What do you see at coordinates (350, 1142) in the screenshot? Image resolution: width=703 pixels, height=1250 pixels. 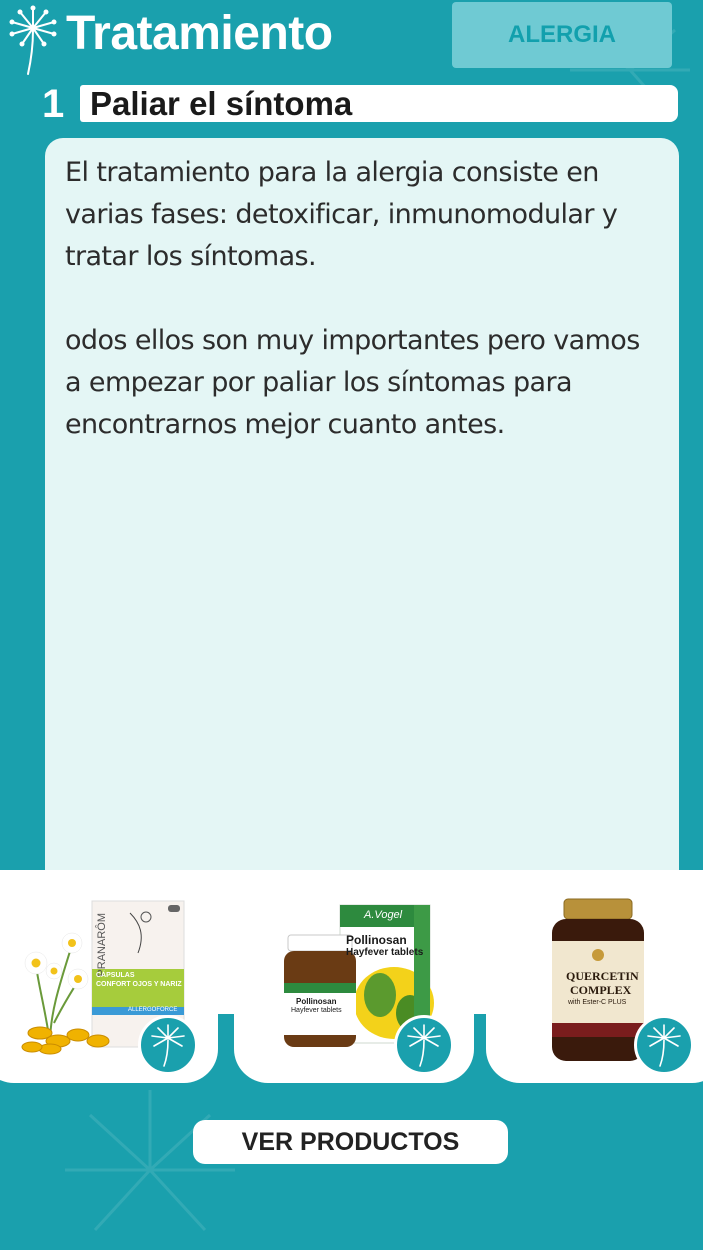 I see `view-products-button: VER PRODUCTOS` at bounding box center [350, 1142].